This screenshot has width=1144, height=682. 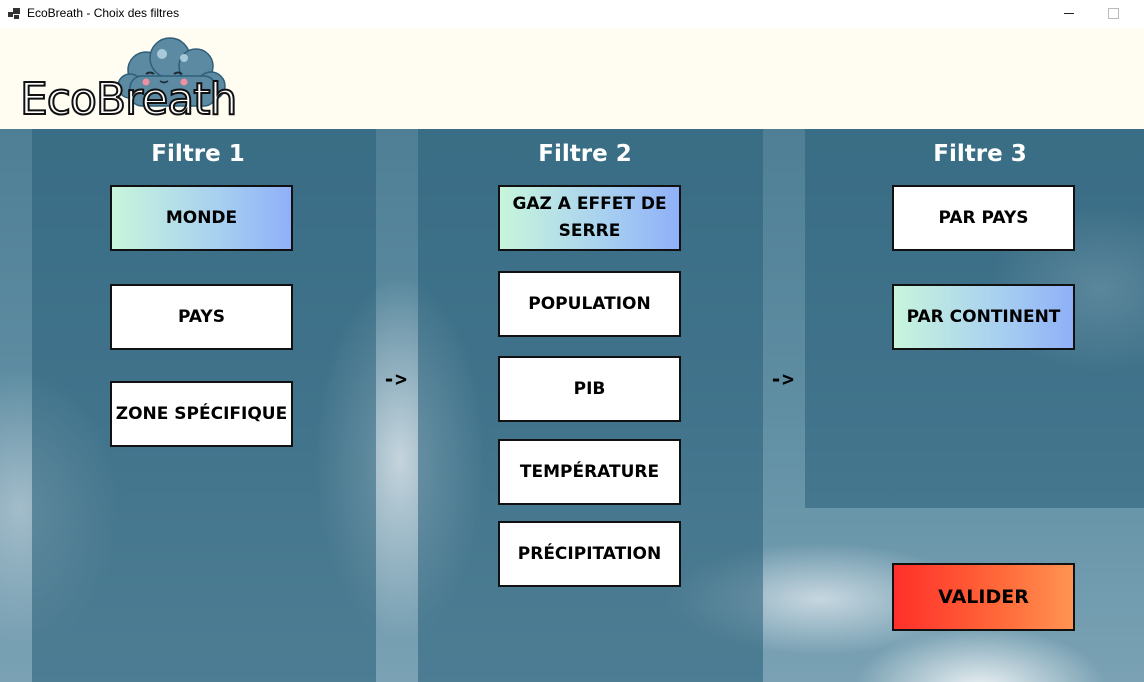 I want to click on logo-text: EcoBreath, so click(x=128, y=99).